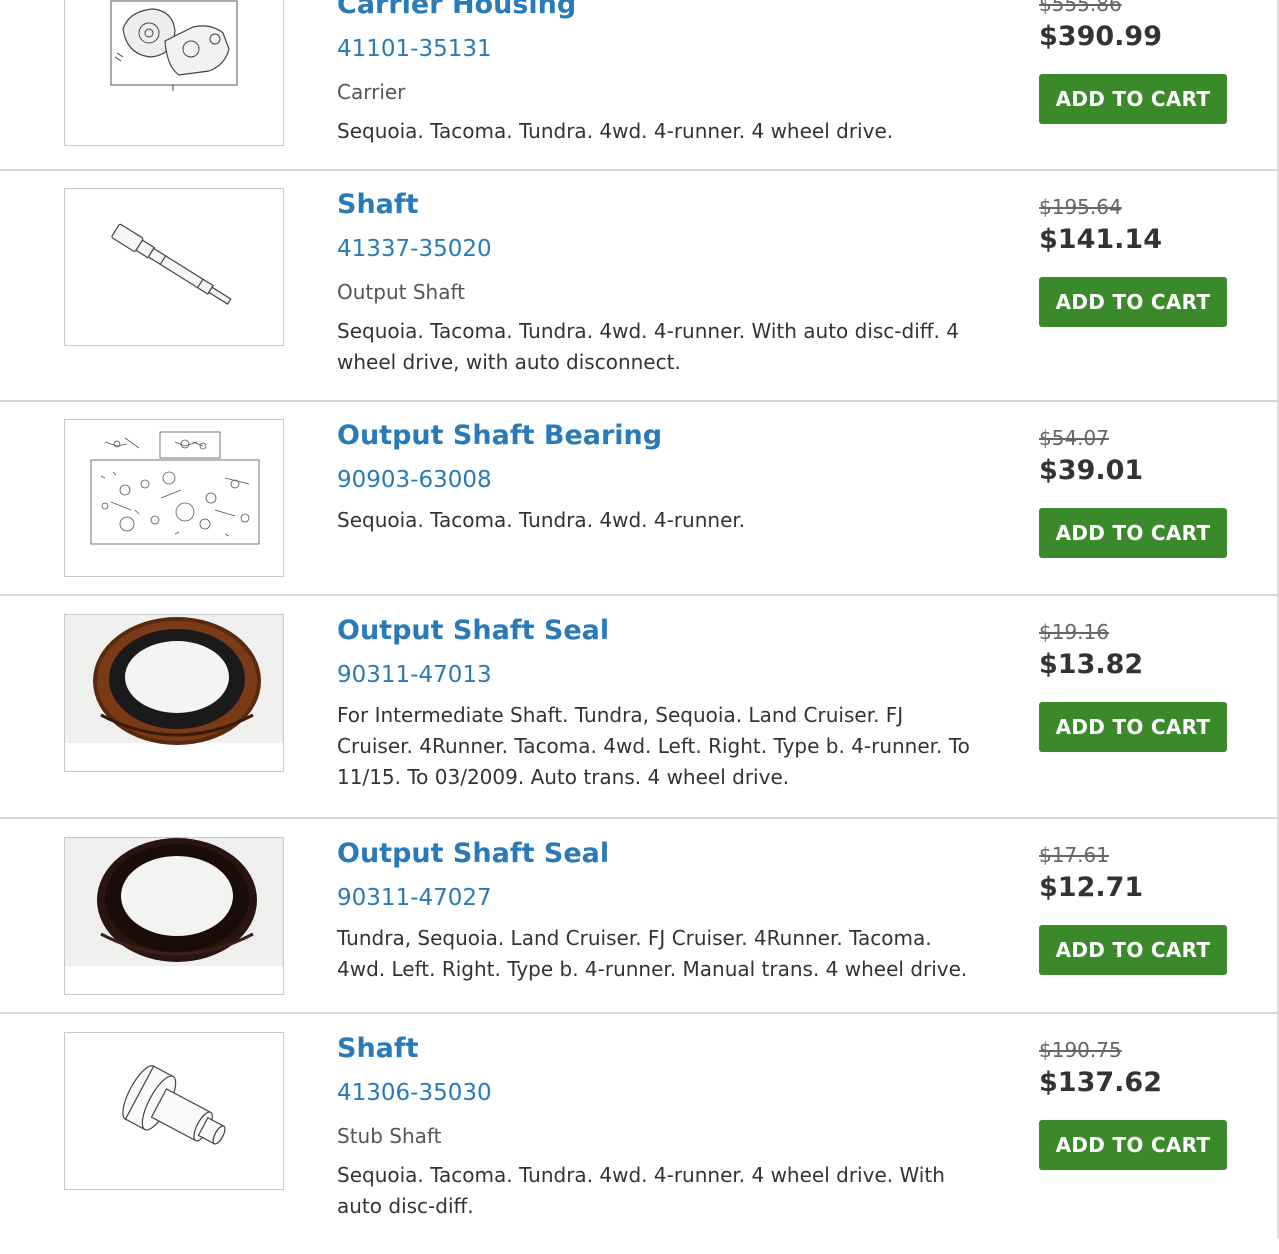  Describe the element at coordinates (175, 488) in the screenshot. I see `exploded-parts-icon` at that location.